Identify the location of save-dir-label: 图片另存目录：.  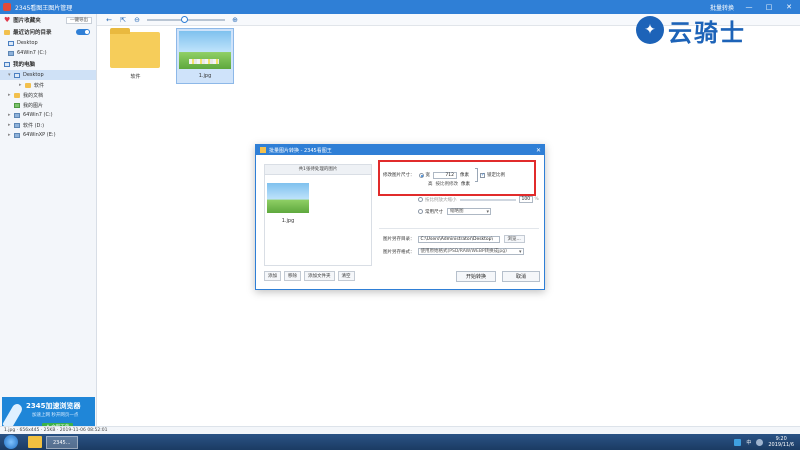
(399, 239).